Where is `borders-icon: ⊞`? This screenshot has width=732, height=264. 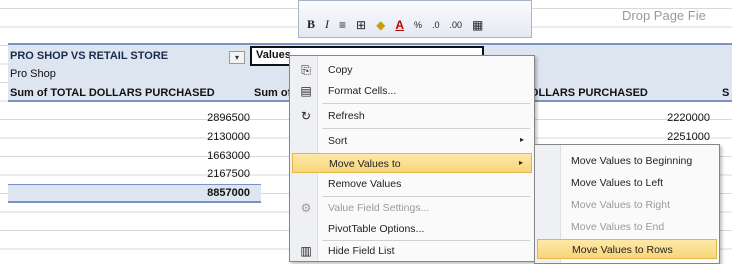
borders-icon: ⊞ is located at coordinates (361, 25).